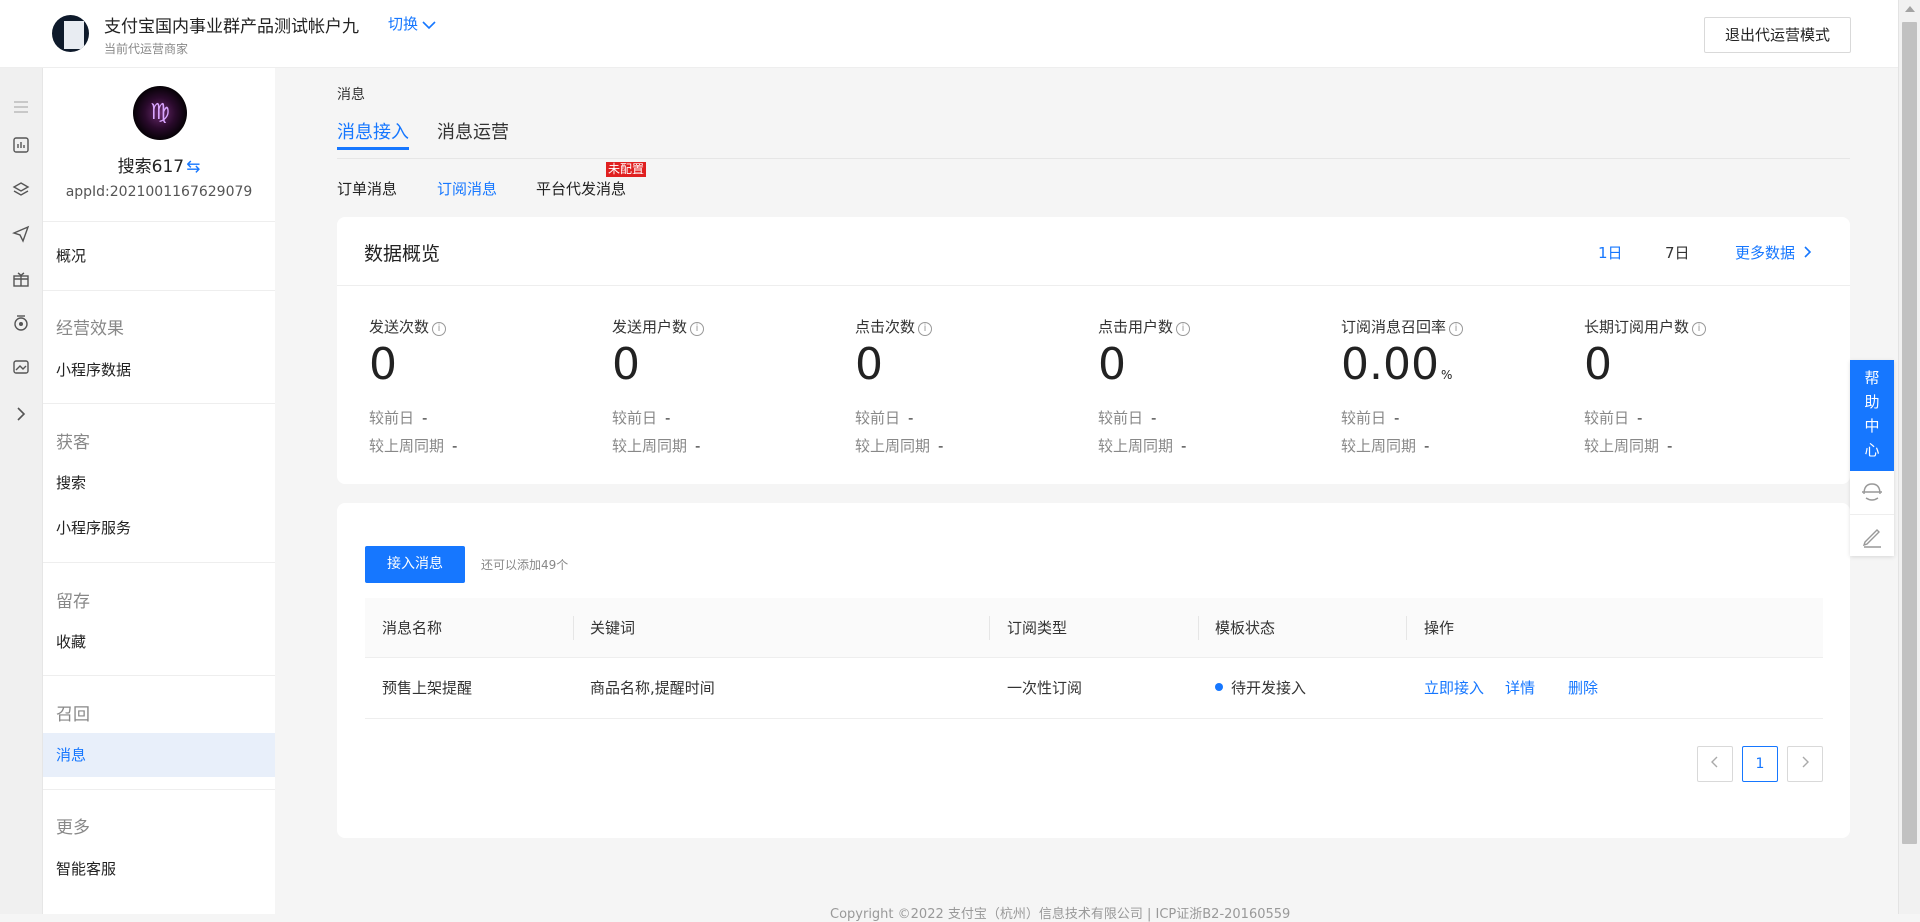 This screenshot has width=1920, height=922. Describe the element at coordinates (159, 755) in the screenshot. I see `sidebar-item-messages: 消息` at that location.